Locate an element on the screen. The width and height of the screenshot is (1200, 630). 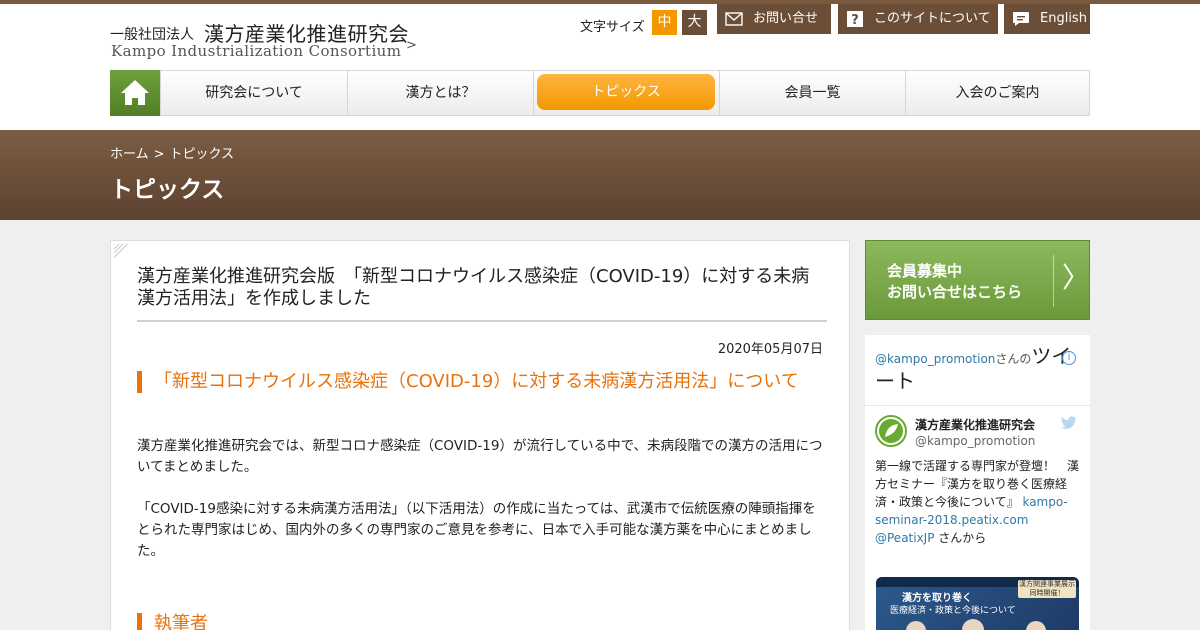
nav-home-button is located at coordinates (135, 93).